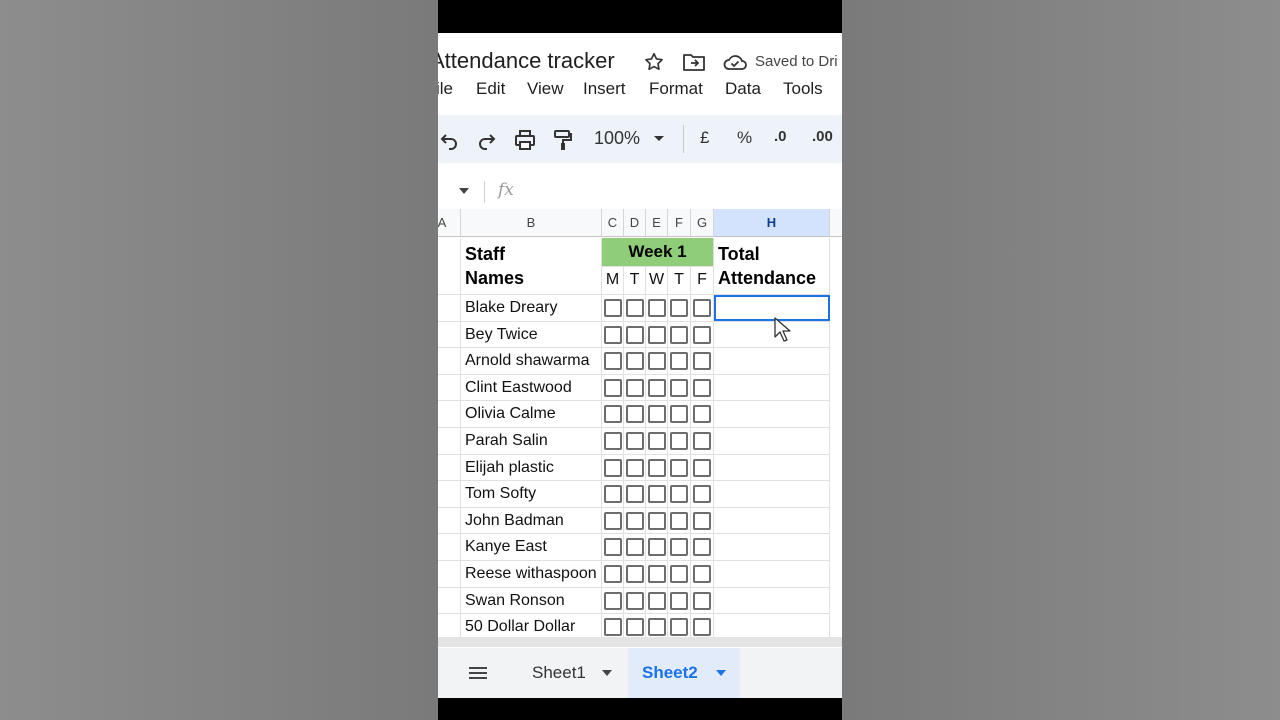 The width and height of the screenshot is (1280, 720). What do you see at coordinates (487, 140) in the screenshot?
I see `redo-icon` at bounding box center [487, 140].